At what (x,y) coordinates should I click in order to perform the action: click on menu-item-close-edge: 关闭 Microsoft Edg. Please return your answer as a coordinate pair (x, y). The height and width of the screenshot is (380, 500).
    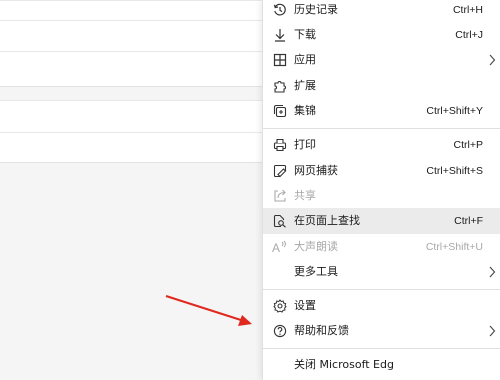
    Looking at the image, I should click on (381, 365).